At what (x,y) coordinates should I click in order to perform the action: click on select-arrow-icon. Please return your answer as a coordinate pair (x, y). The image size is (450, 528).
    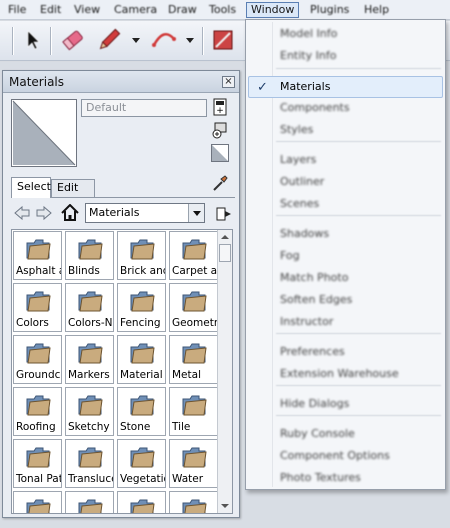
    Looking at the image, I should click on (33, 40).